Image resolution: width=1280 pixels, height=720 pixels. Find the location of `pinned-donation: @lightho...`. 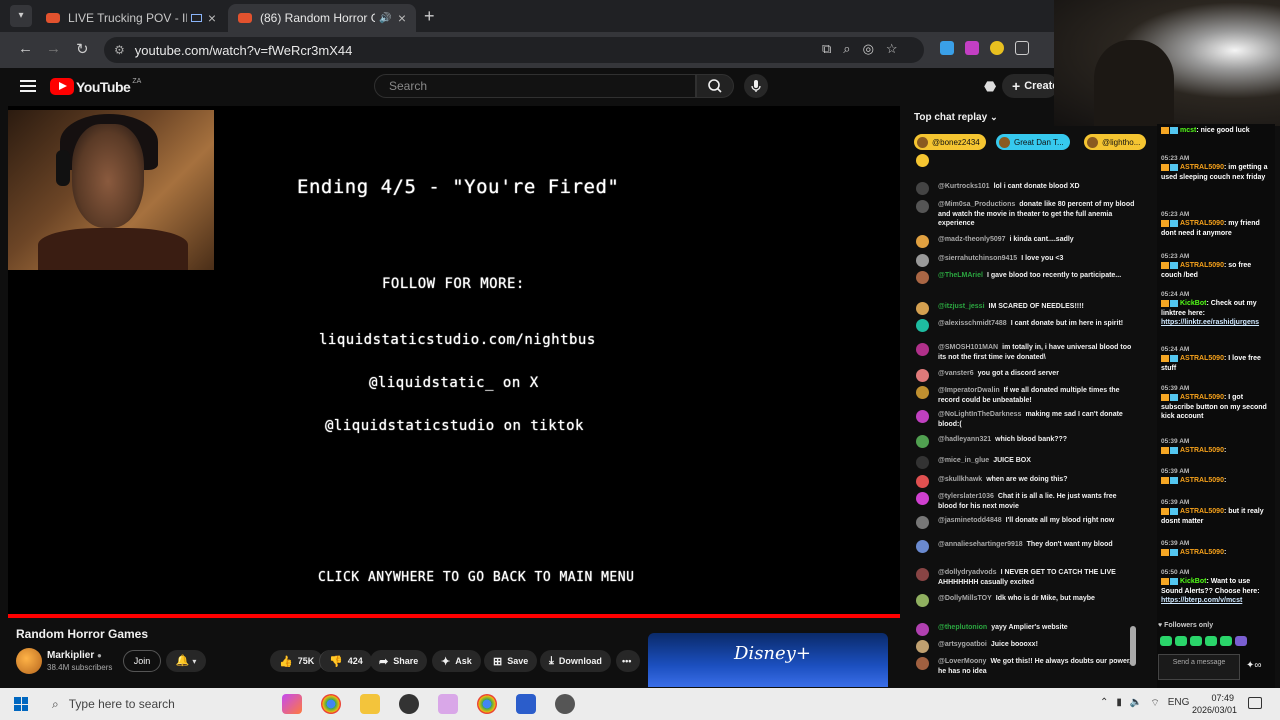

pinned-donation: @lightho... is located at coordinates (1115, 142).